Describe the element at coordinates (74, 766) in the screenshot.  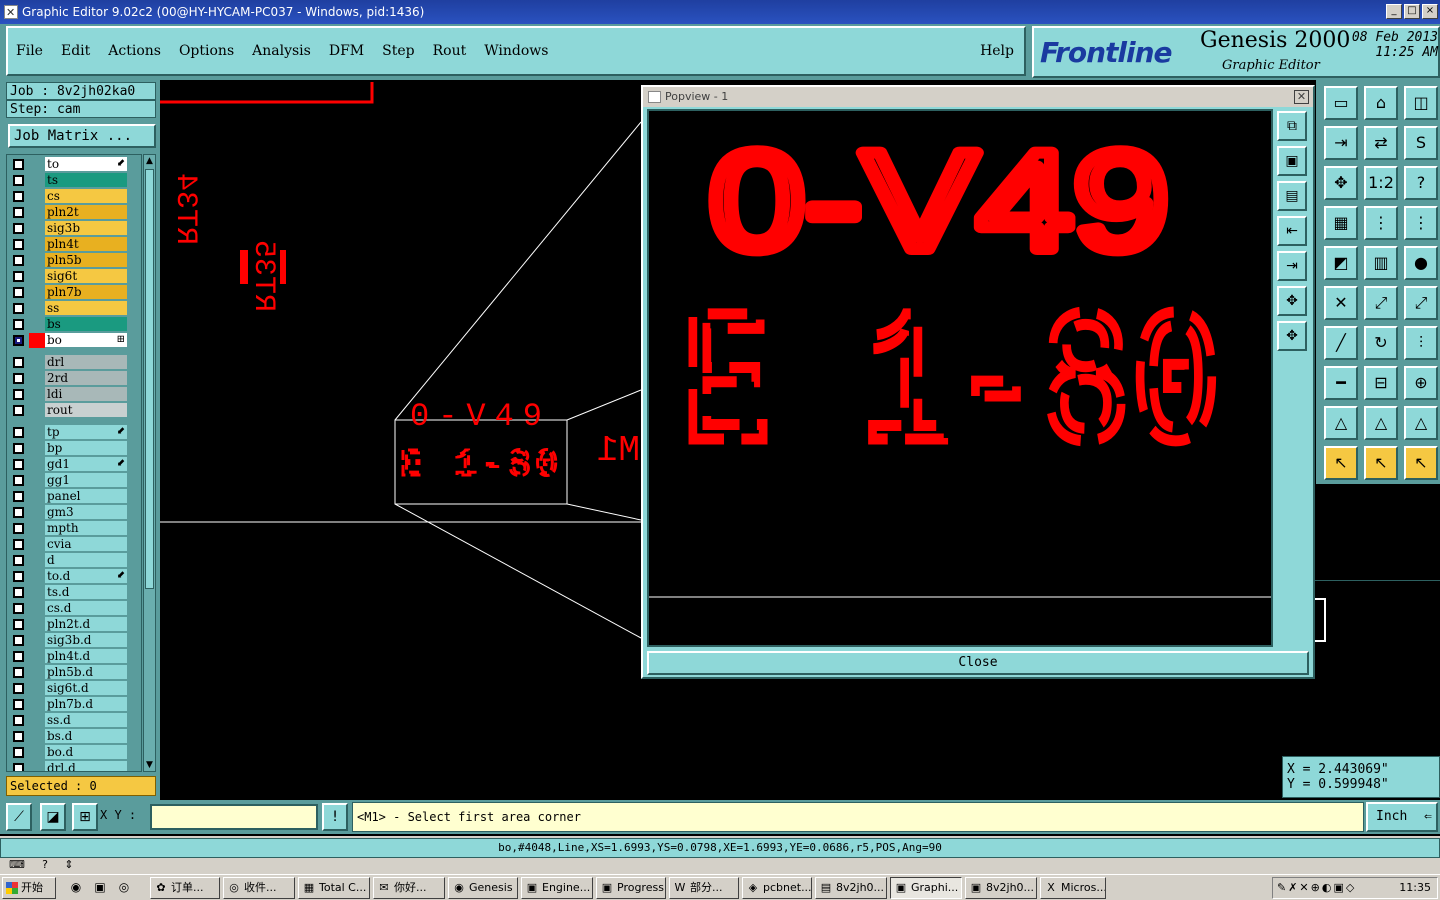
I see `layer-row-drl-d: drl.d` at that location.